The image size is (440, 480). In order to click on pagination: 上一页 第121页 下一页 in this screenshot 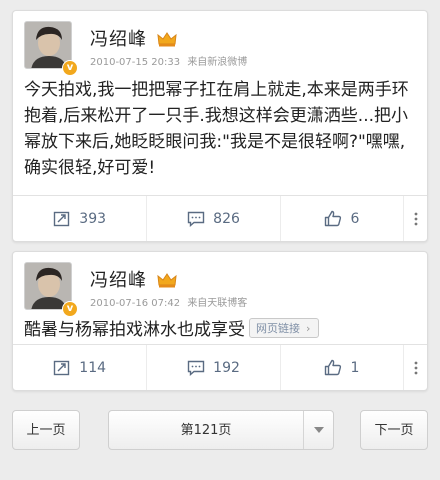, I will do `click(220, 430)`.